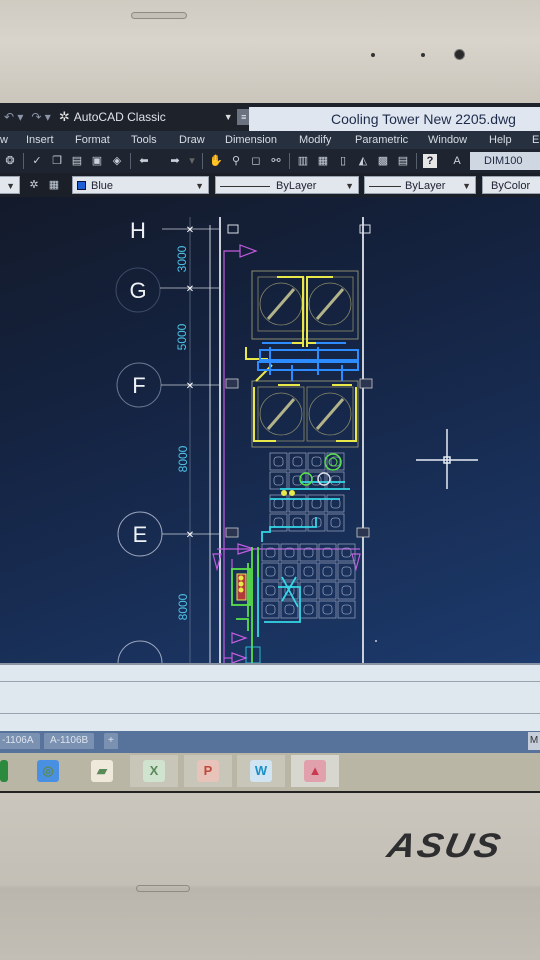 This screenshot has width=540, height=960. I want to click on menu-draw: Draw, so click(192, 140).